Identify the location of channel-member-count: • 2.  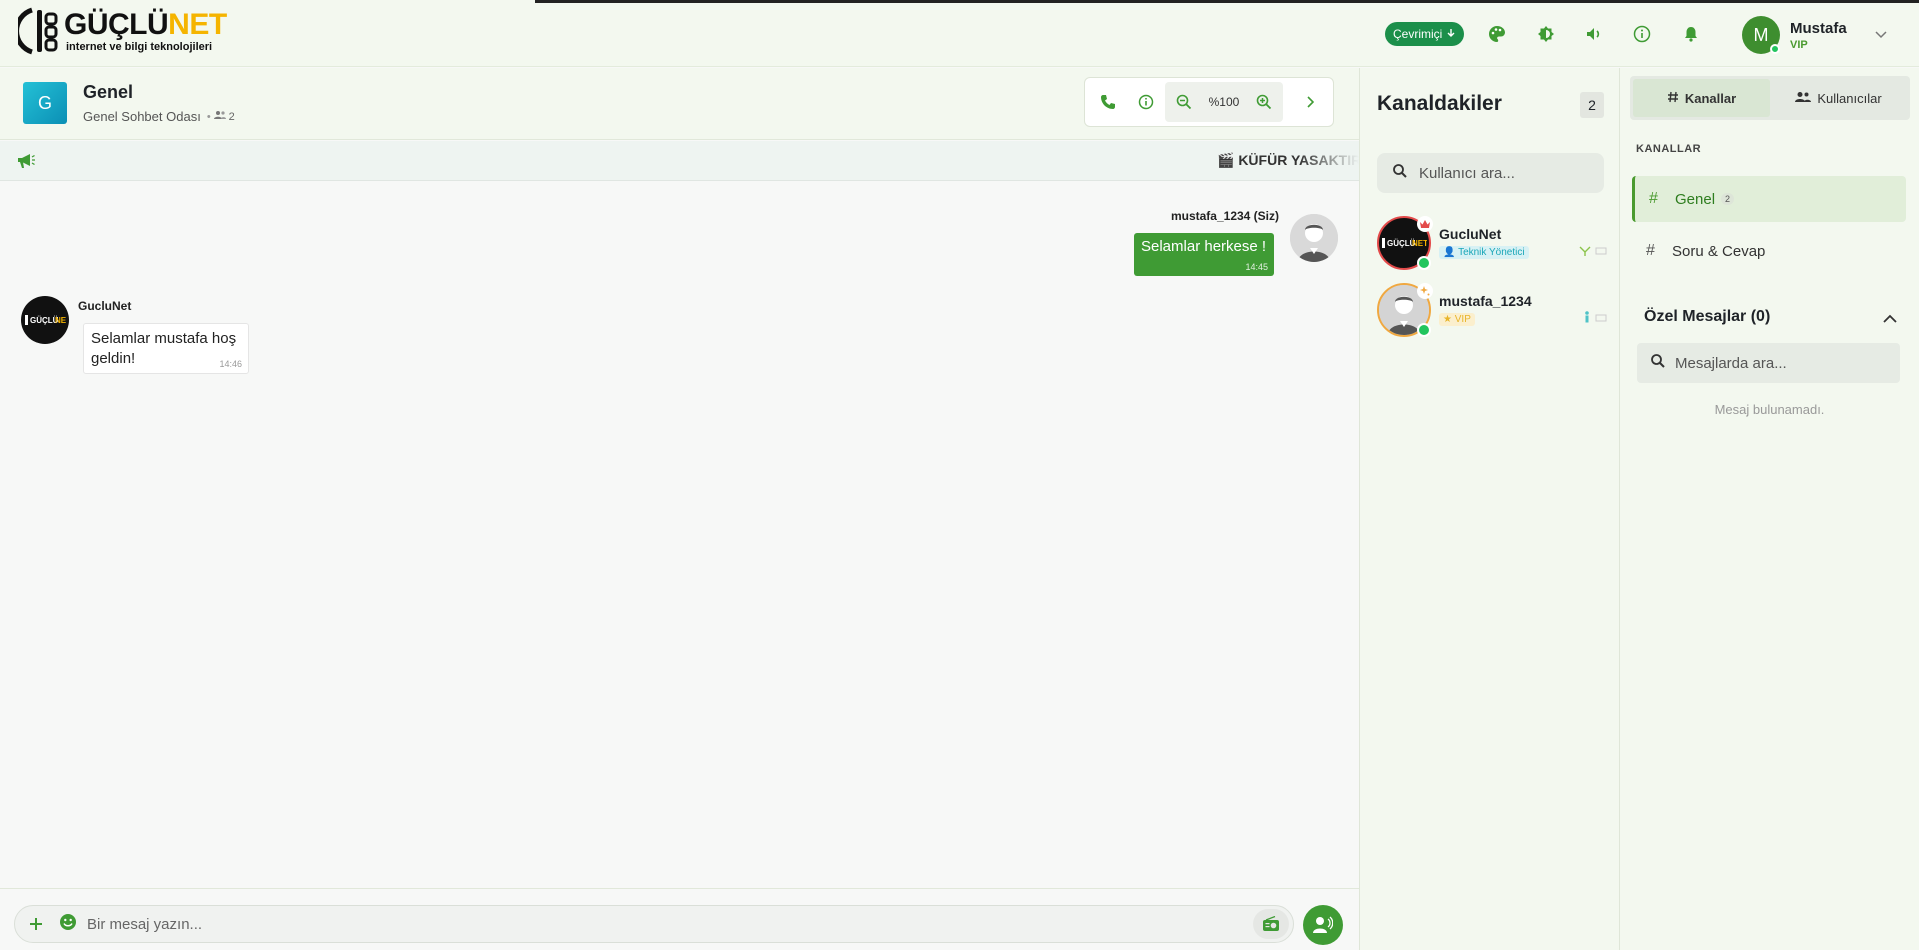
(220, 116).